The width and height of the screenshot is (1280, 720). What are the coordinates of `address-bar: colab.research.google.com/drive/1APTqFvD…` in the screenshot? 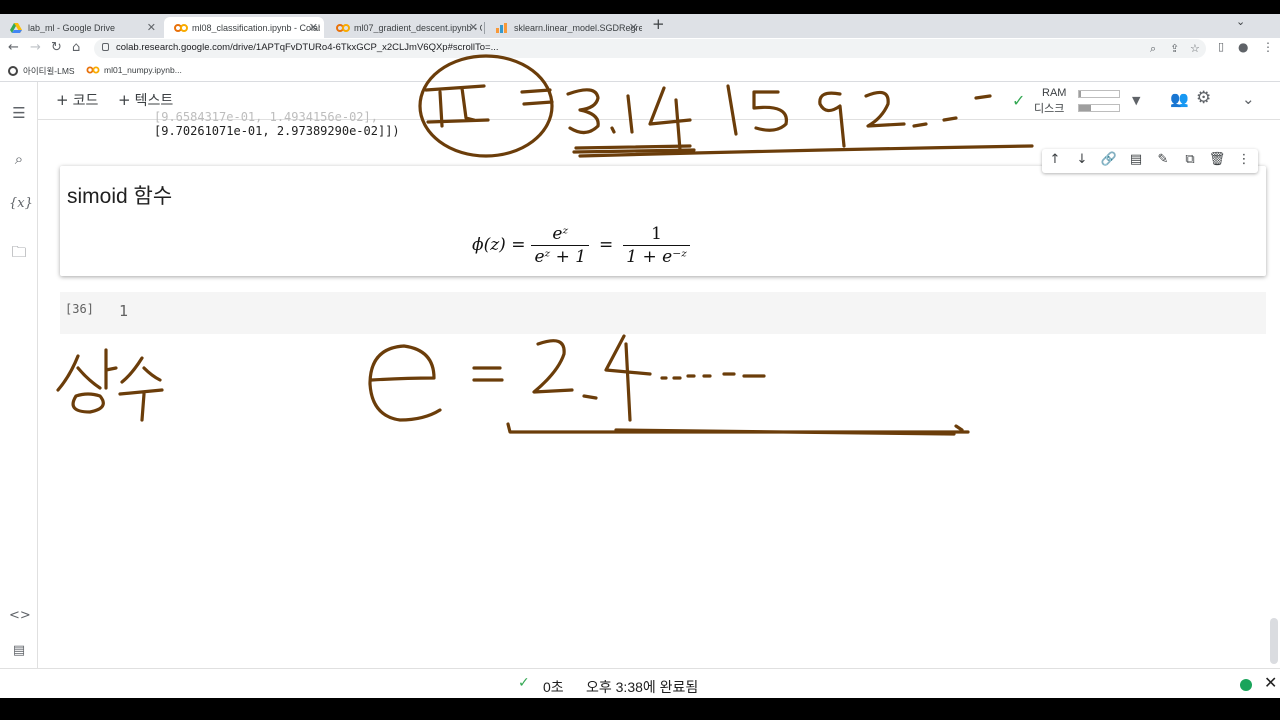 It's located at (650, 48).